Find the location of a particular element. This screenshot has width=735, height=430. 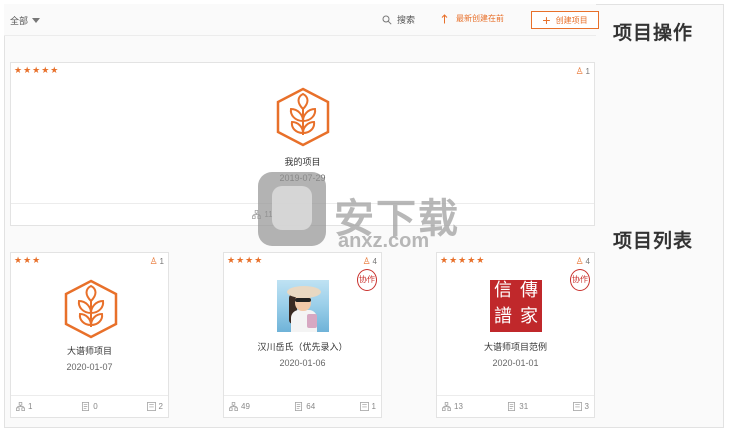

file-count: 1 is located at coordinates (367, 406).